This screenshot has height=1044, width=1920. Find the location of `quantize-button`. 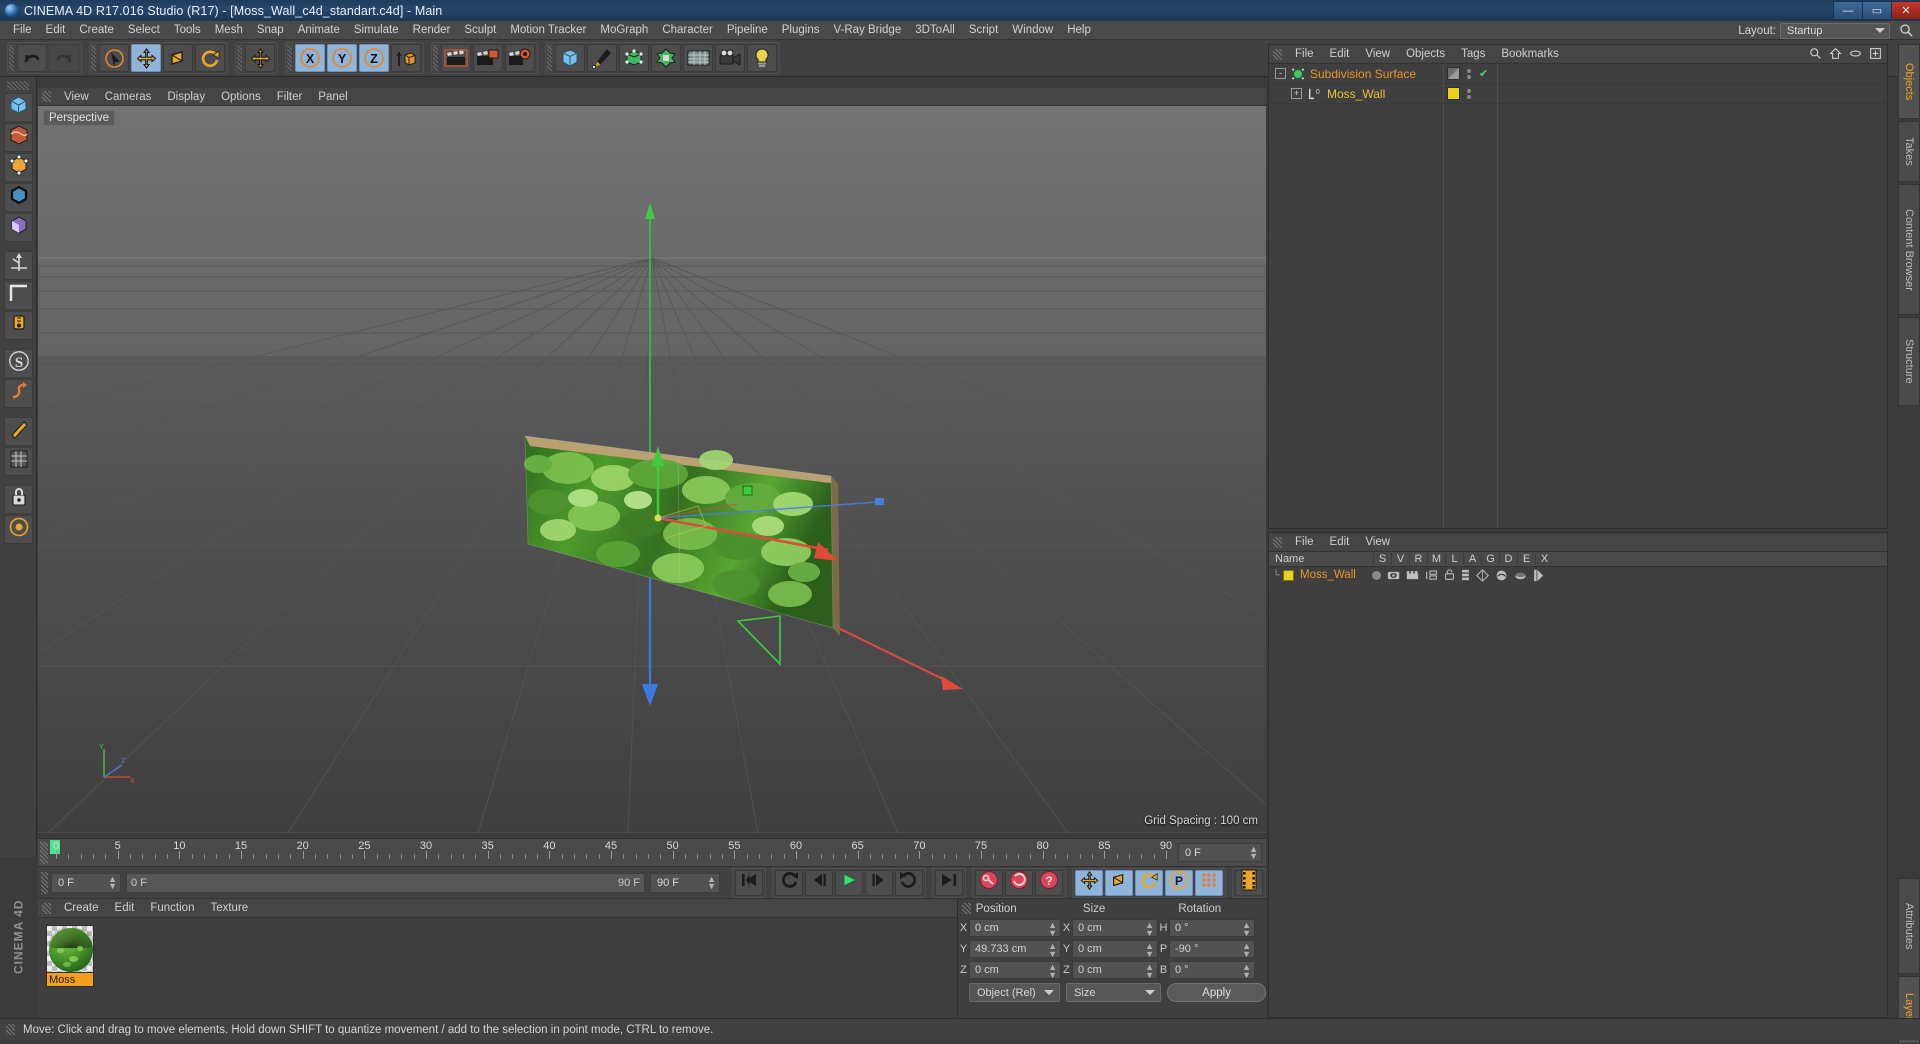

quantize-button is located at coordinates (18, 393).